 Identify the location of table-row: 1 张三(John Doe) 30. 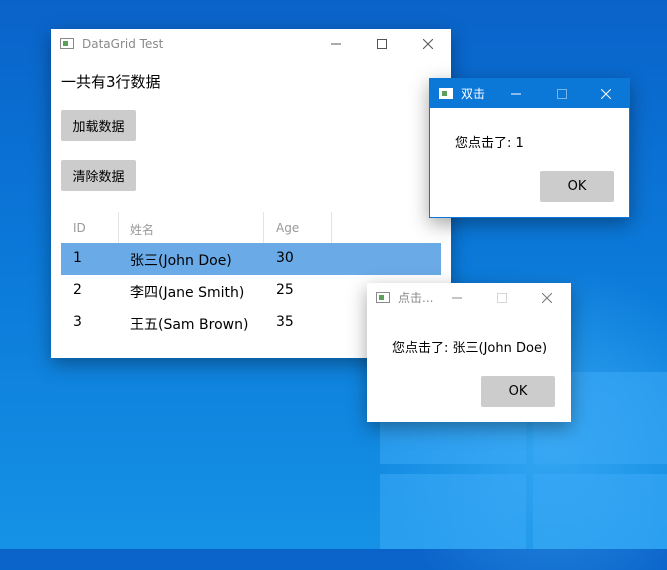
(251, 259).